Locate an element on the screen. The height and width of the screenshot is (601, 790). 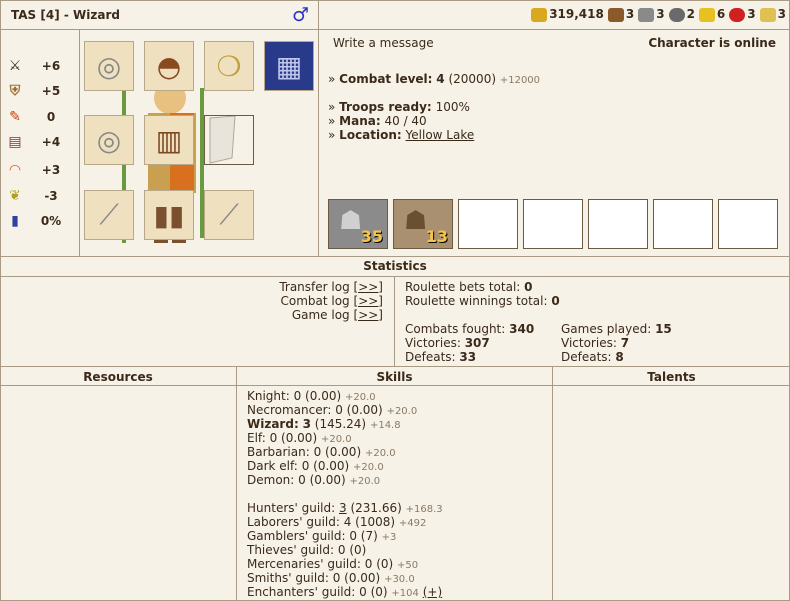
ore-resource: 3 is located at coordinates (651, 14).